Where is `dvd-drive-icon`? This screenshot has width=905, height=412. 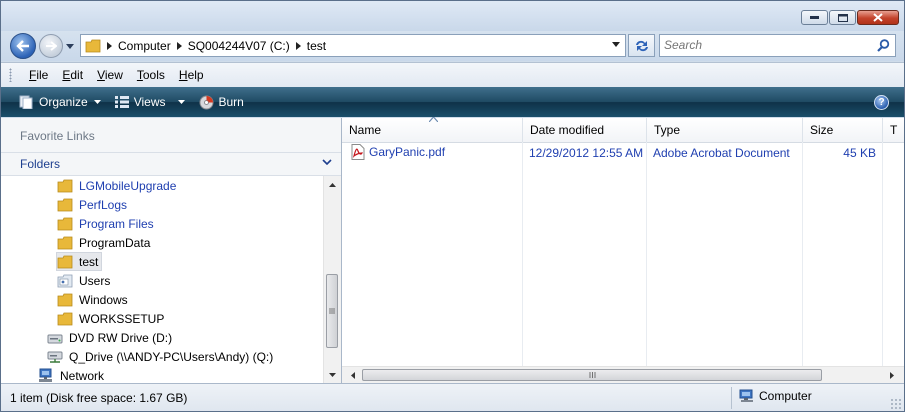
dvd-drive-icon is located at coordinates (55, 338).